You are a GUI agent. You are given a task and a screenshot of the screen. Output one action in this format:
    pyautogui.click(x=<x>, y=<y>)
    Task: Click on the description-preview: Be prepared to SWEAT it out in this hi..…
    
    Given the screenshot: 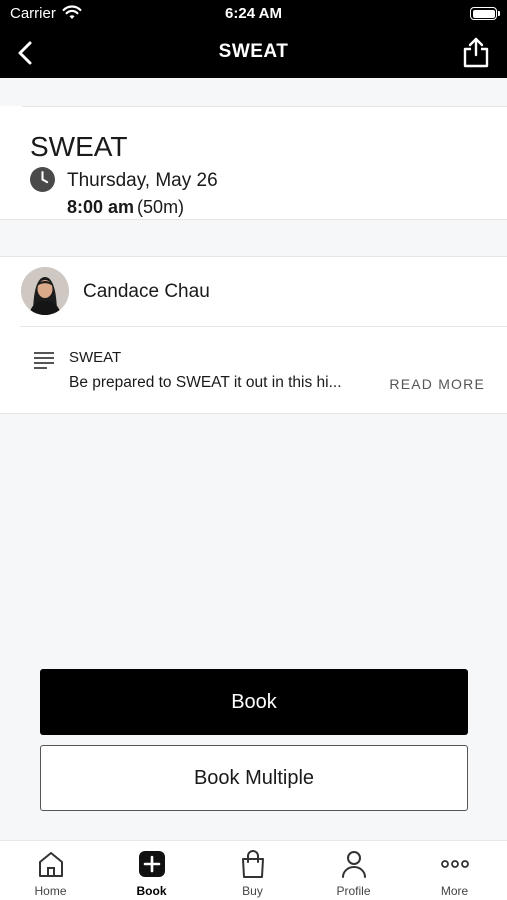 What is the action you would take?
    pyautogui.click(x=205, y=382)
    